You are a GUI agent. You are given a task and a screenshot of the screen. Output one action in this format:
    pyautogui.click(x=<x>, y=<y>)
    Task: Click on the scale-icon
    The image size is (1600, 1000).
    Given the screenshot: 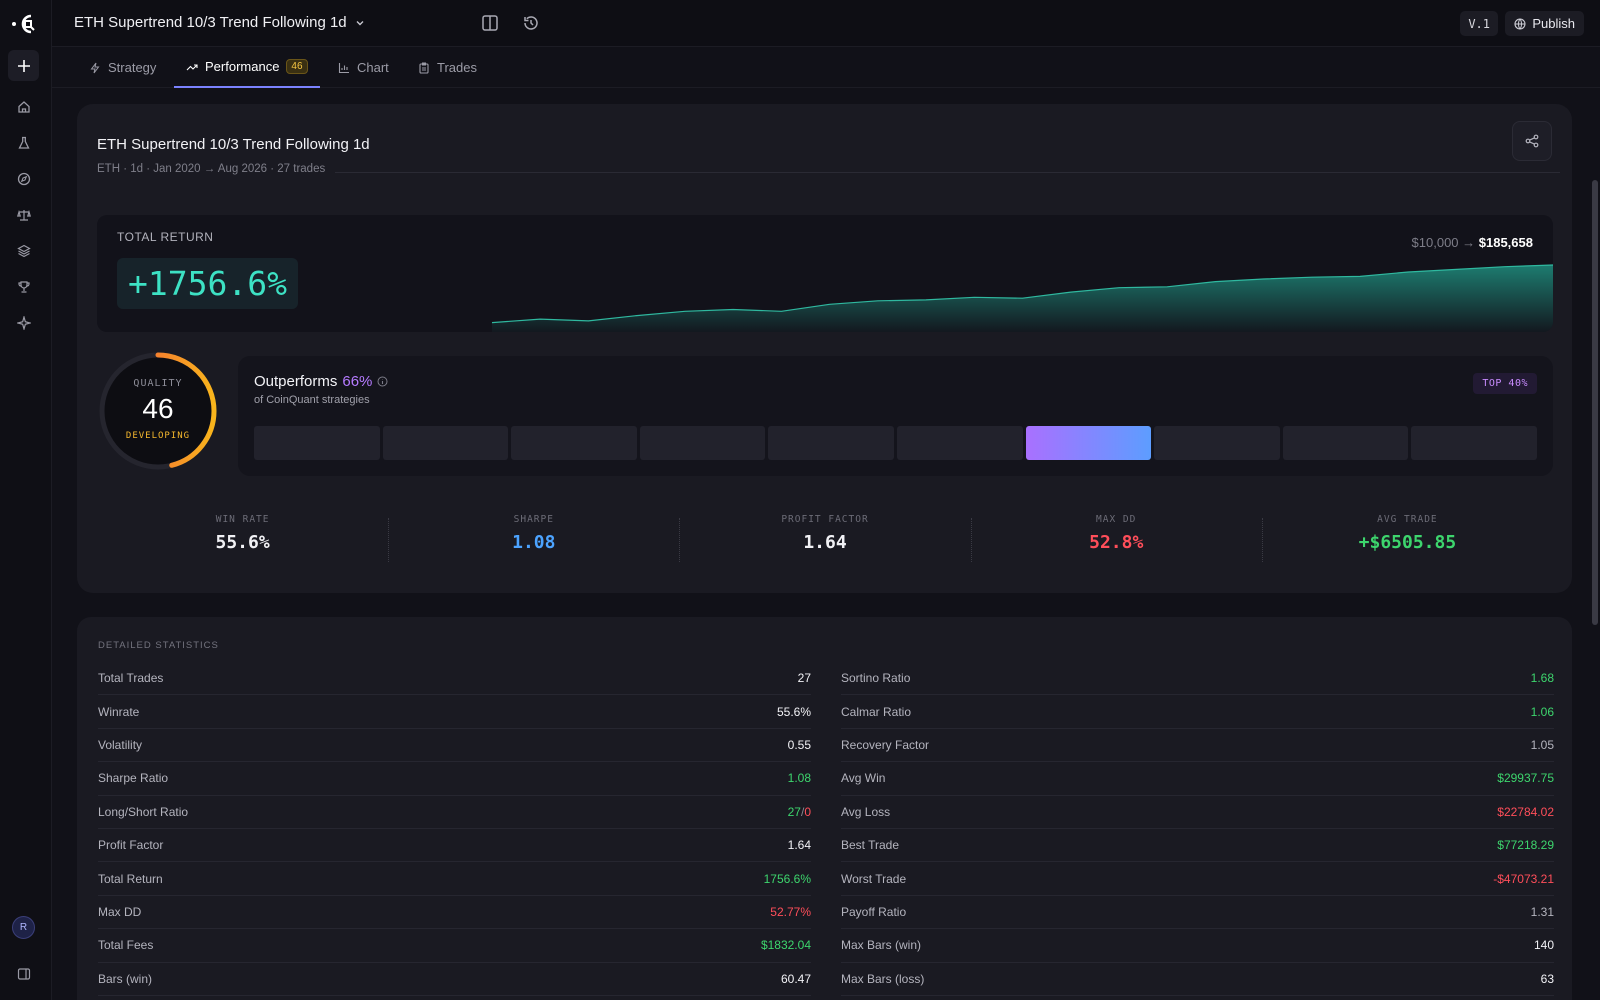 What is the action you would take?
    pyautogui.click(x=23, y=215)
    